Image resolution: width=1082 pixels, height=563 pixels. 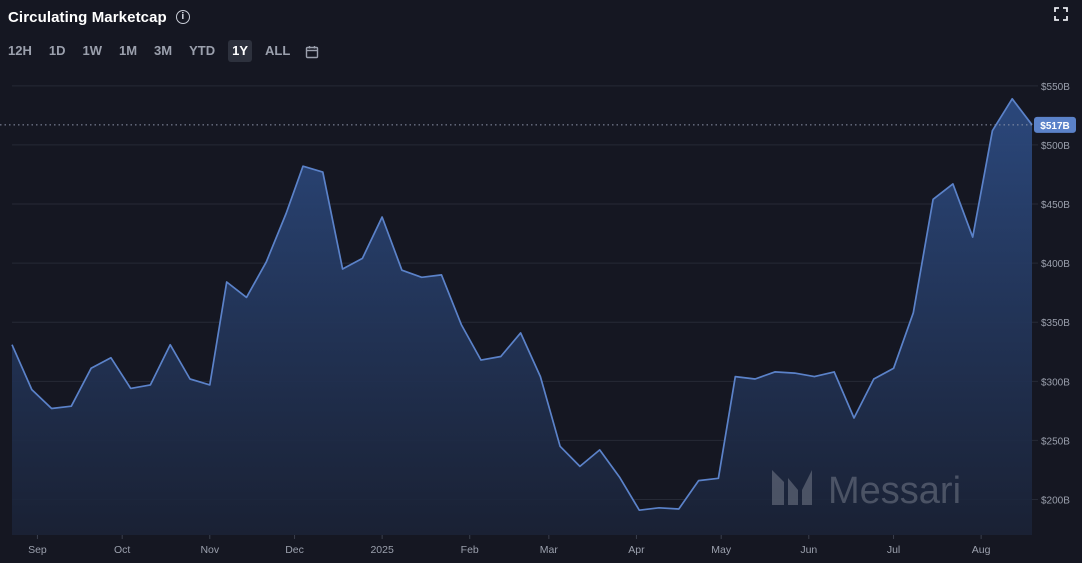 What do you see at coordinates (509, 545) in the screenshot?
I see `x-axis: Sep Oct Nov Dec 2025 Feb Mar Apr May Jun Jul Aug` at bounding box center [509, 545].